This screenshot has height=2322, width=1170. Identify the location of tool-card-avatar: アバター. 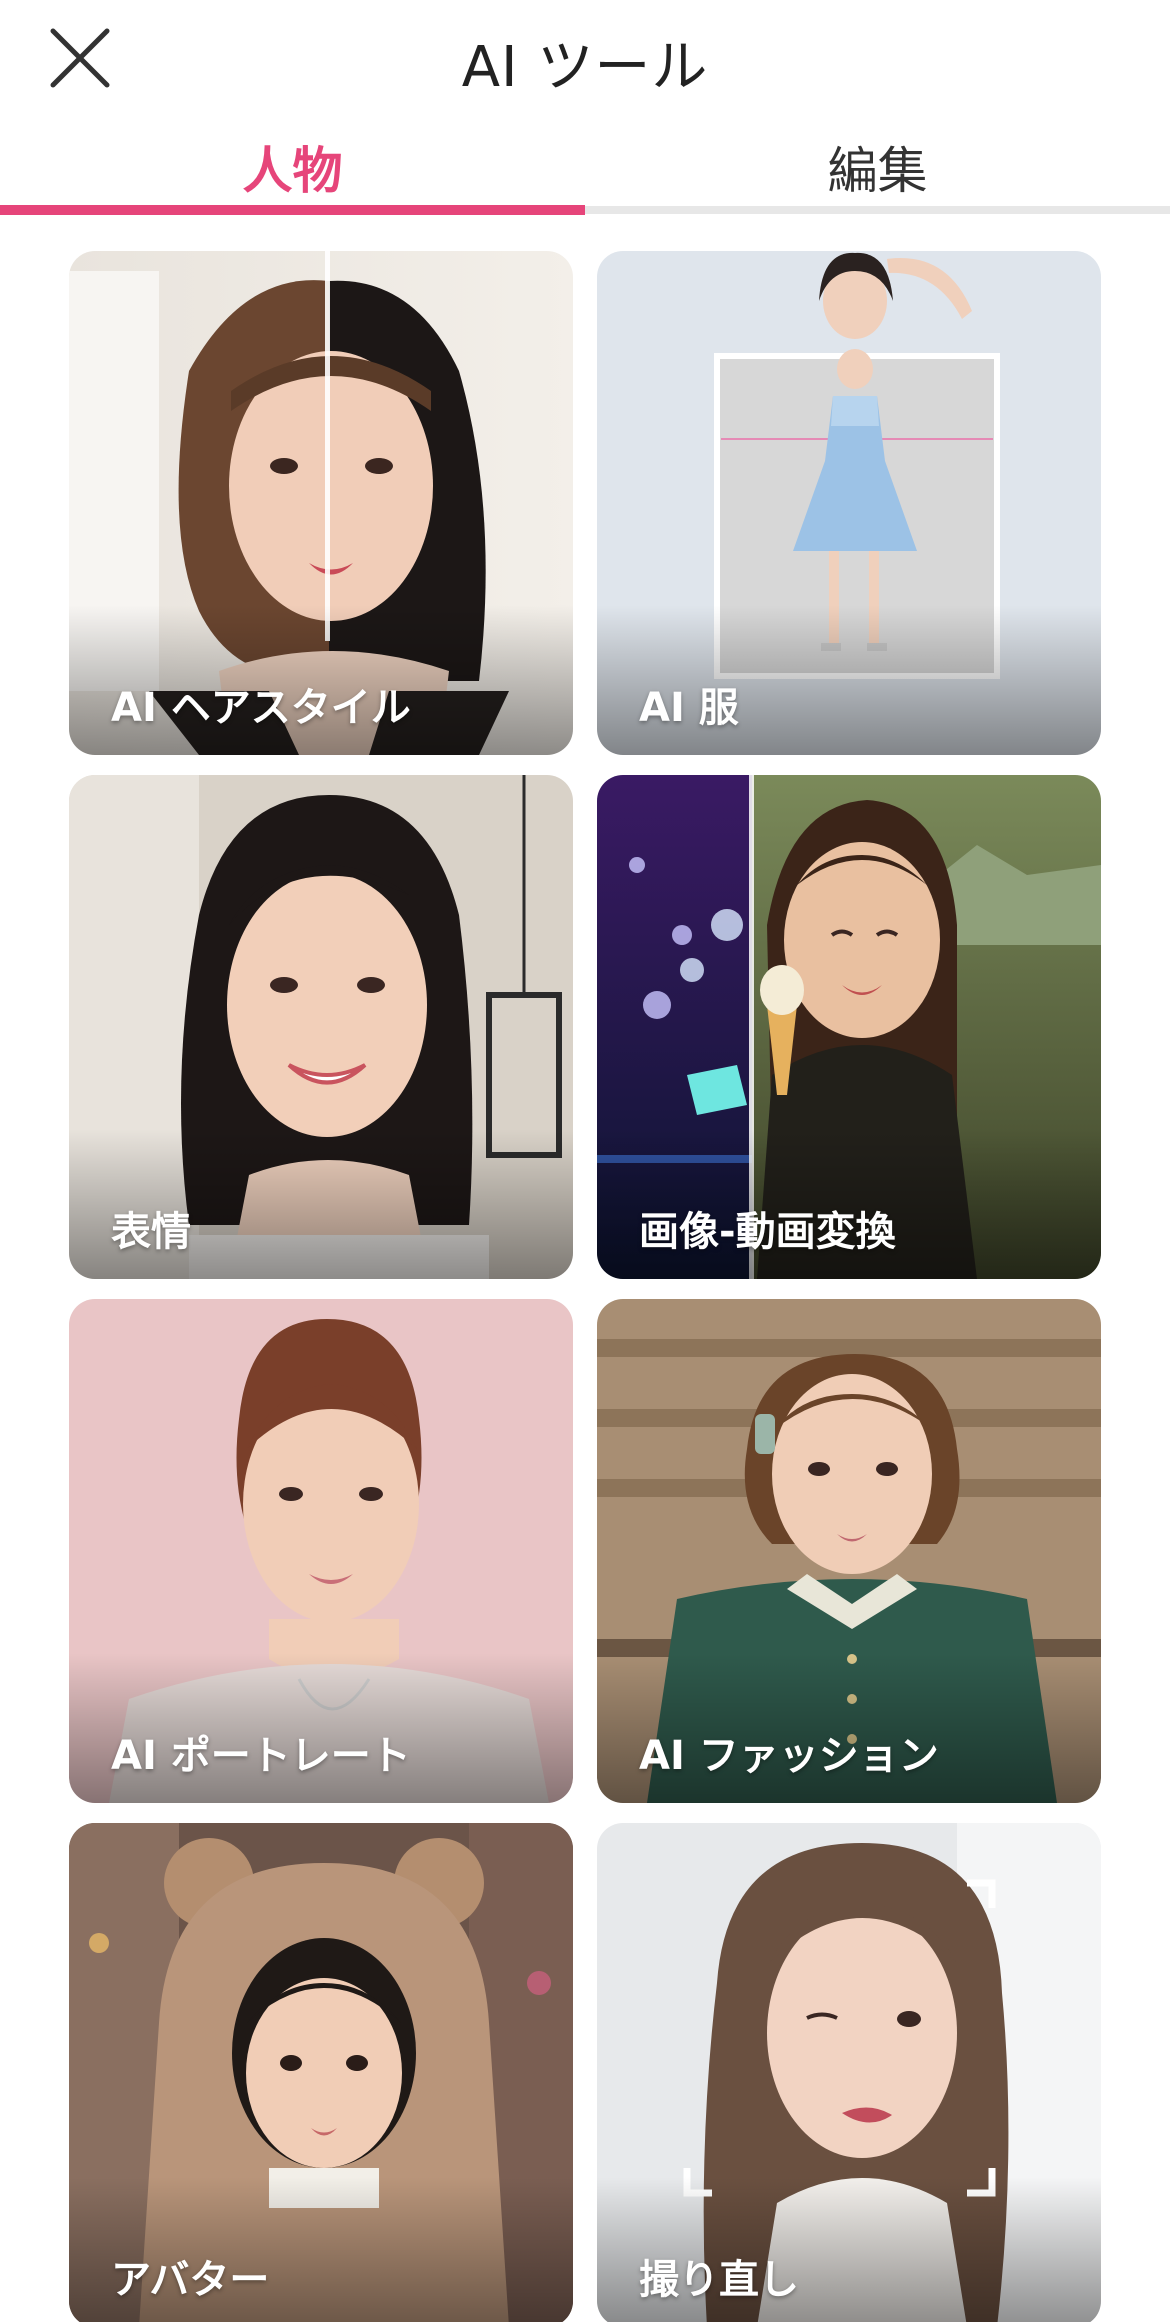
(321, 2072).